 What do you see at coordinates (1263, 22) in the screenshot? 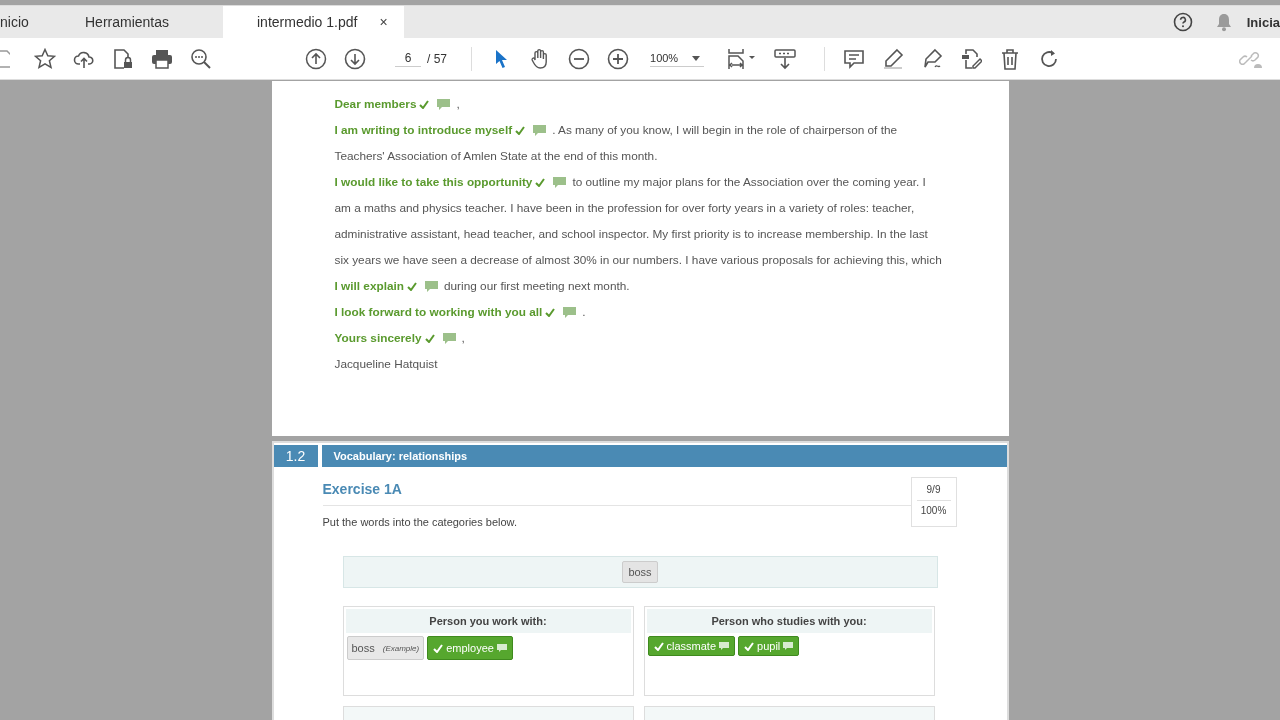
I see `sign-in-link: Inicia` at bounding box center [1263, 22].